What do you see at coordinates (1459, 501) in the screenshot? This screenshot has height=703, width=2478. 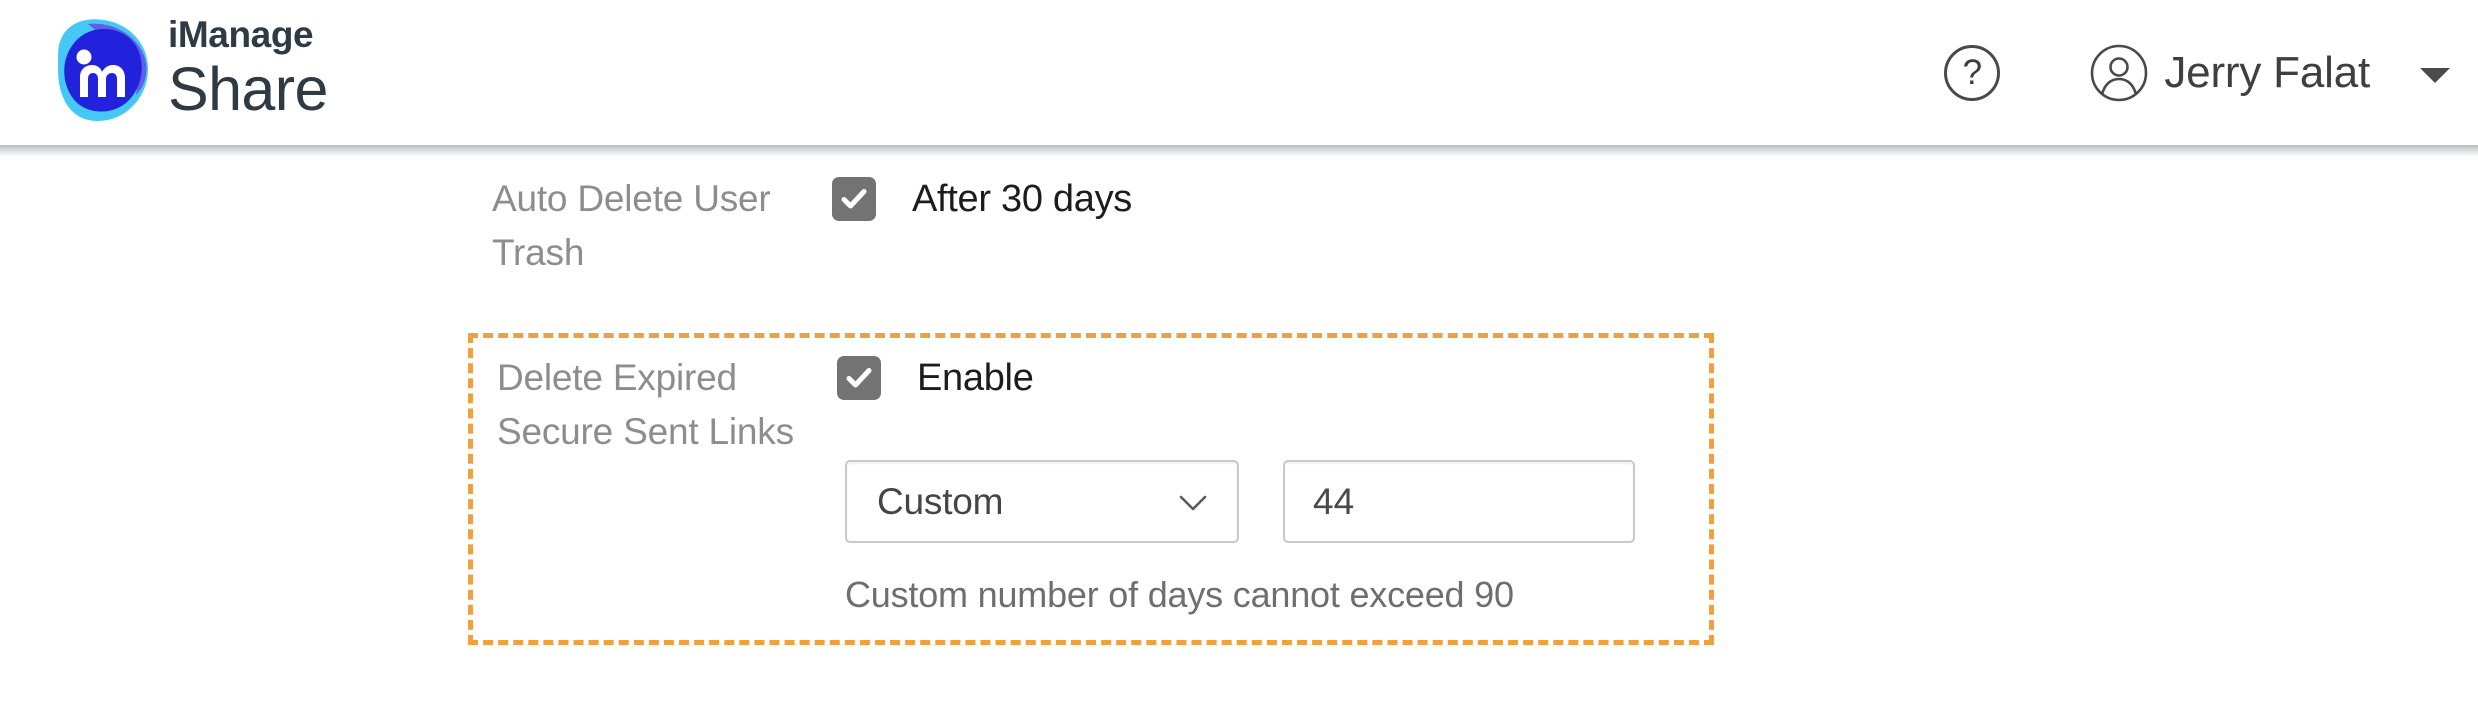 I see `days-input: 44` at bounding box center [1459, 501].